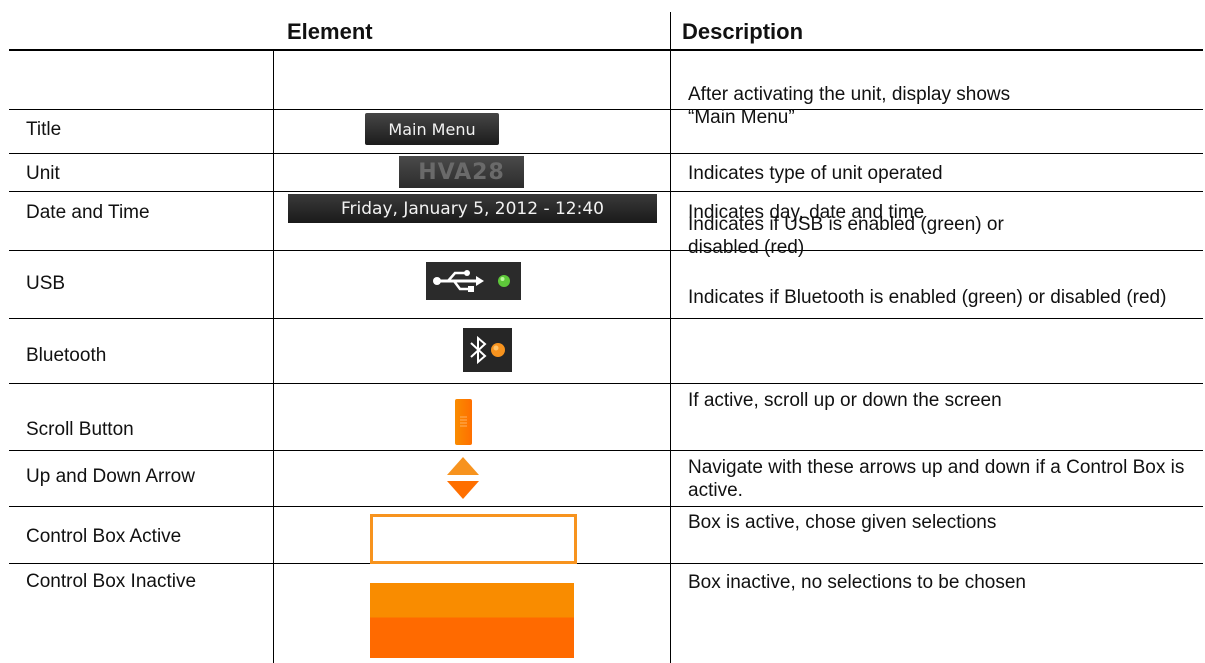 Image resolution: width=1205 pixels, height=663 pixels. I want to click on control-box-inactive-icon, so click(472, 620).